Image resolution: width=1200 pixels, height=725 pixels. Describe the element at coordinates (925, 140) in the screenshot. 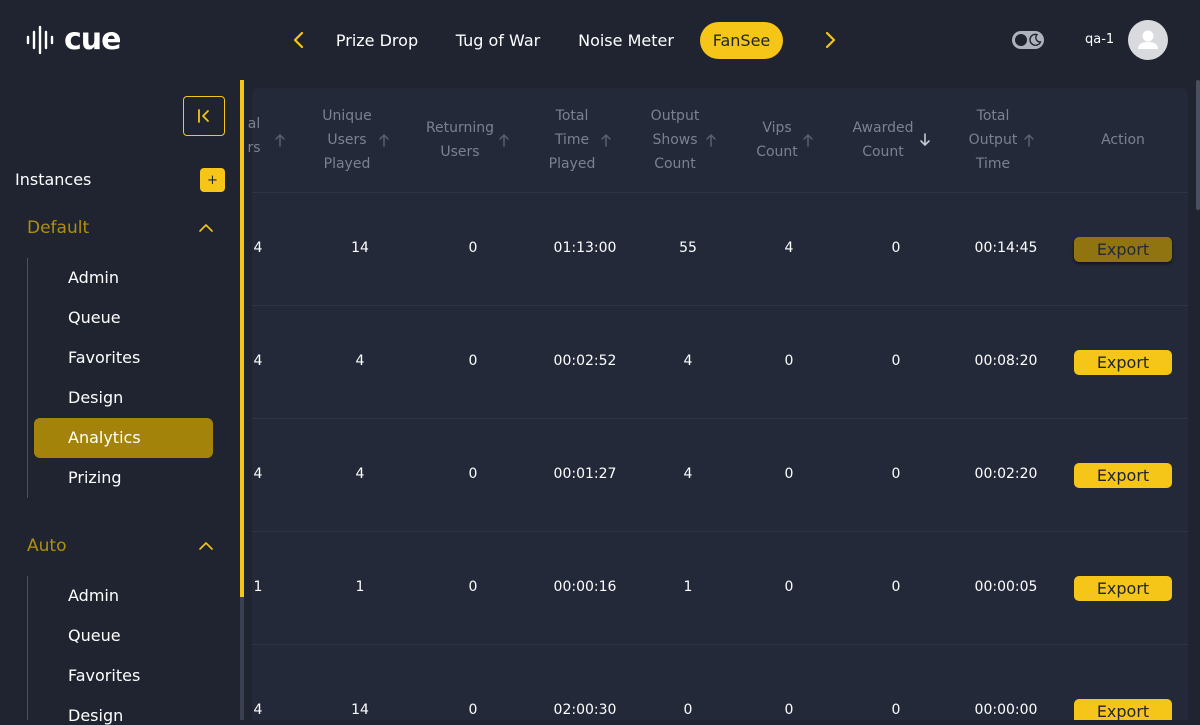

I see `sort-arrow-down-icon` at that location.